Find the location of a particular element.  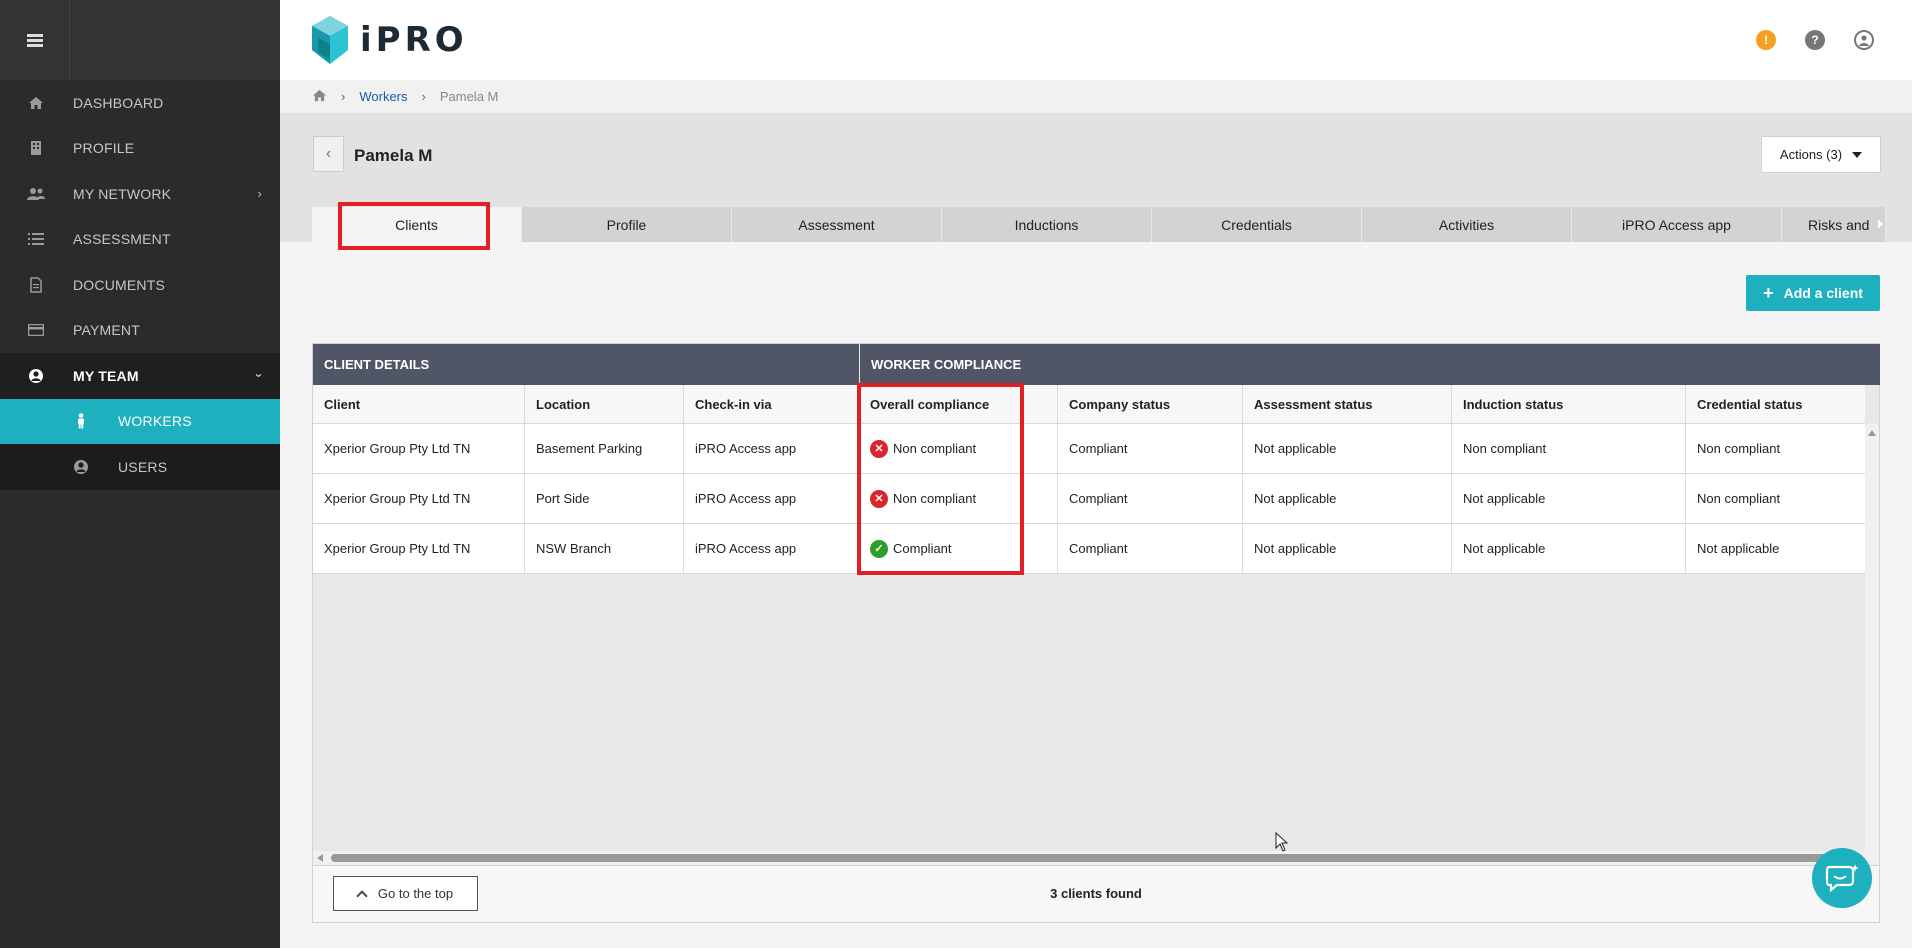

tab-ipro-access-app: iPRO Access app is located at coordinates (1677, 224).